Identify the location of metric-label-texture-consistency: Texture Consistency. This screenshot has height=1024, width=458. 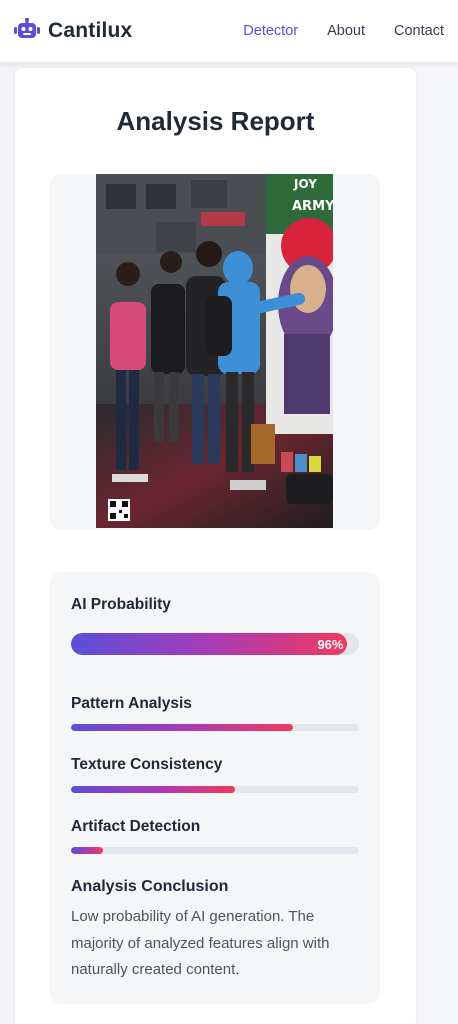
(147, 764).